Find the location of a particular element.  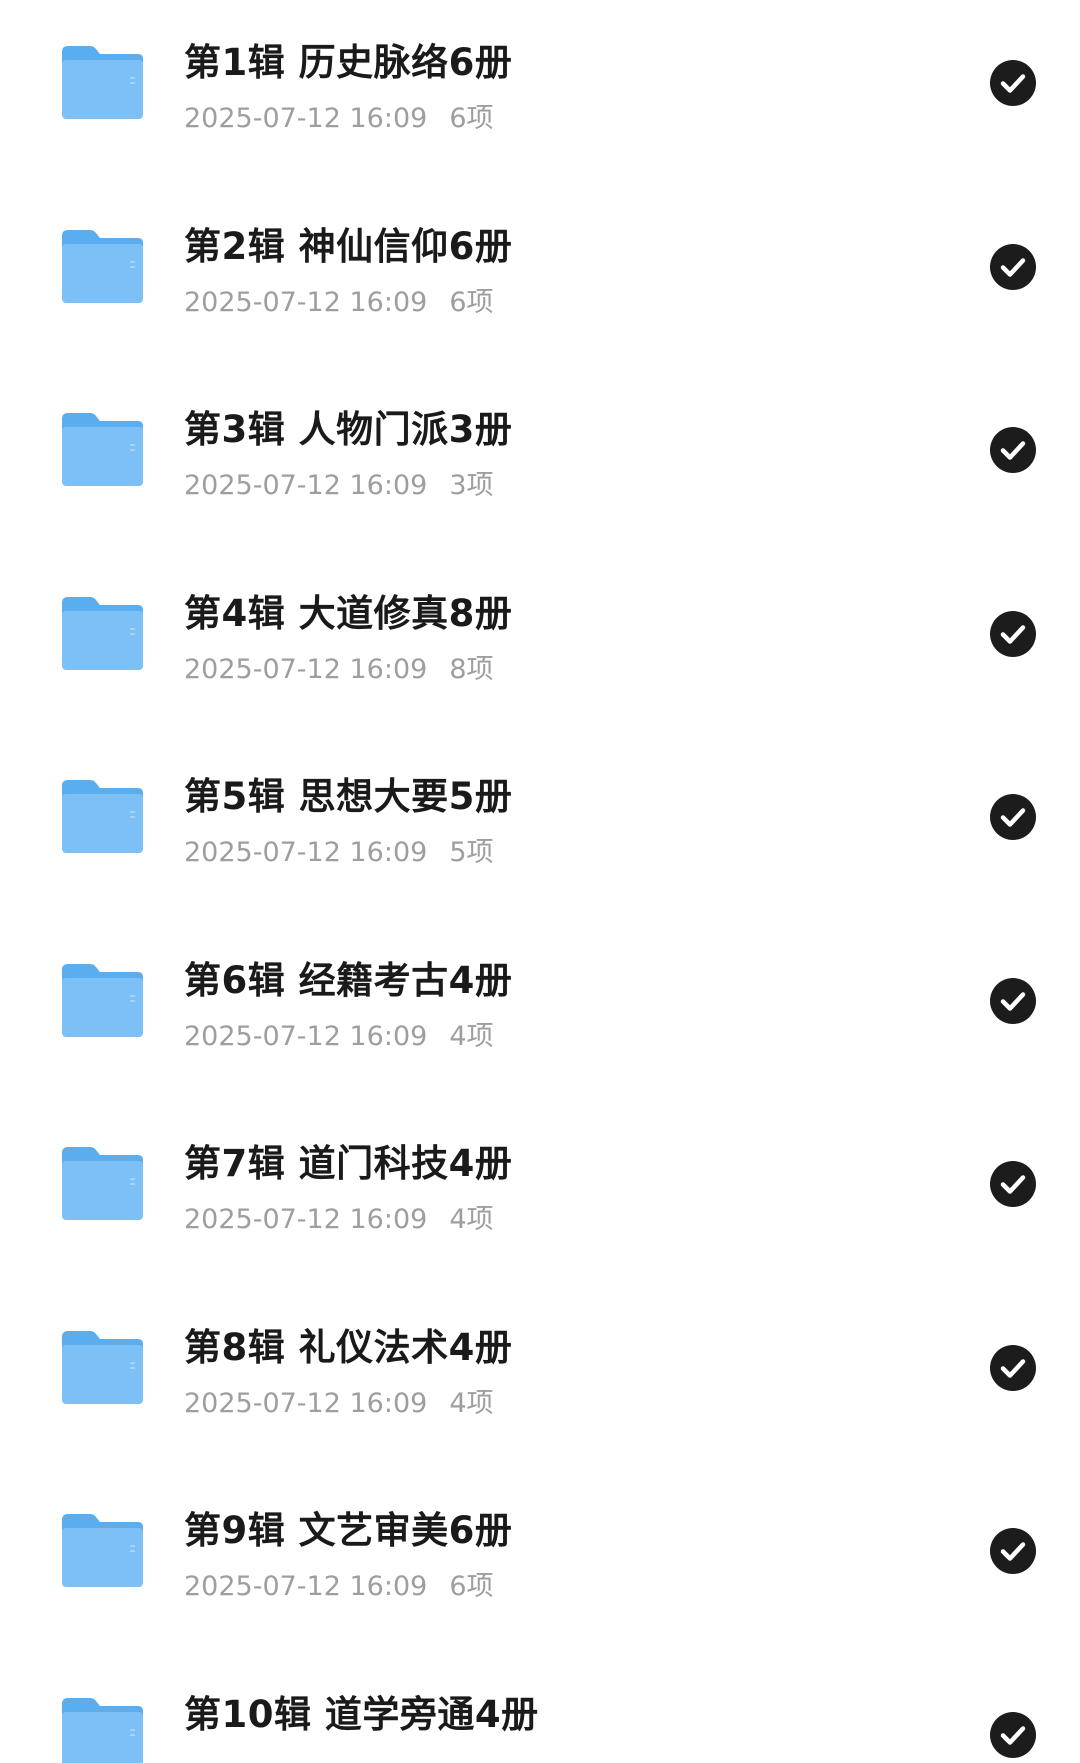

folder-meta: 2025-07-12 16:09 8项 is located at coordinates (339, 666).